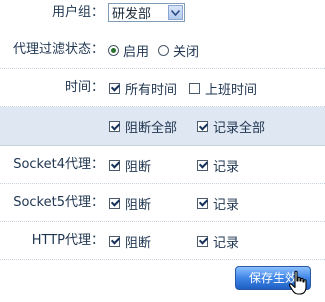 The height and width of the screenshot is (302, 325). I want to click on checkbox-socket4-record-box, so click(202, 165).